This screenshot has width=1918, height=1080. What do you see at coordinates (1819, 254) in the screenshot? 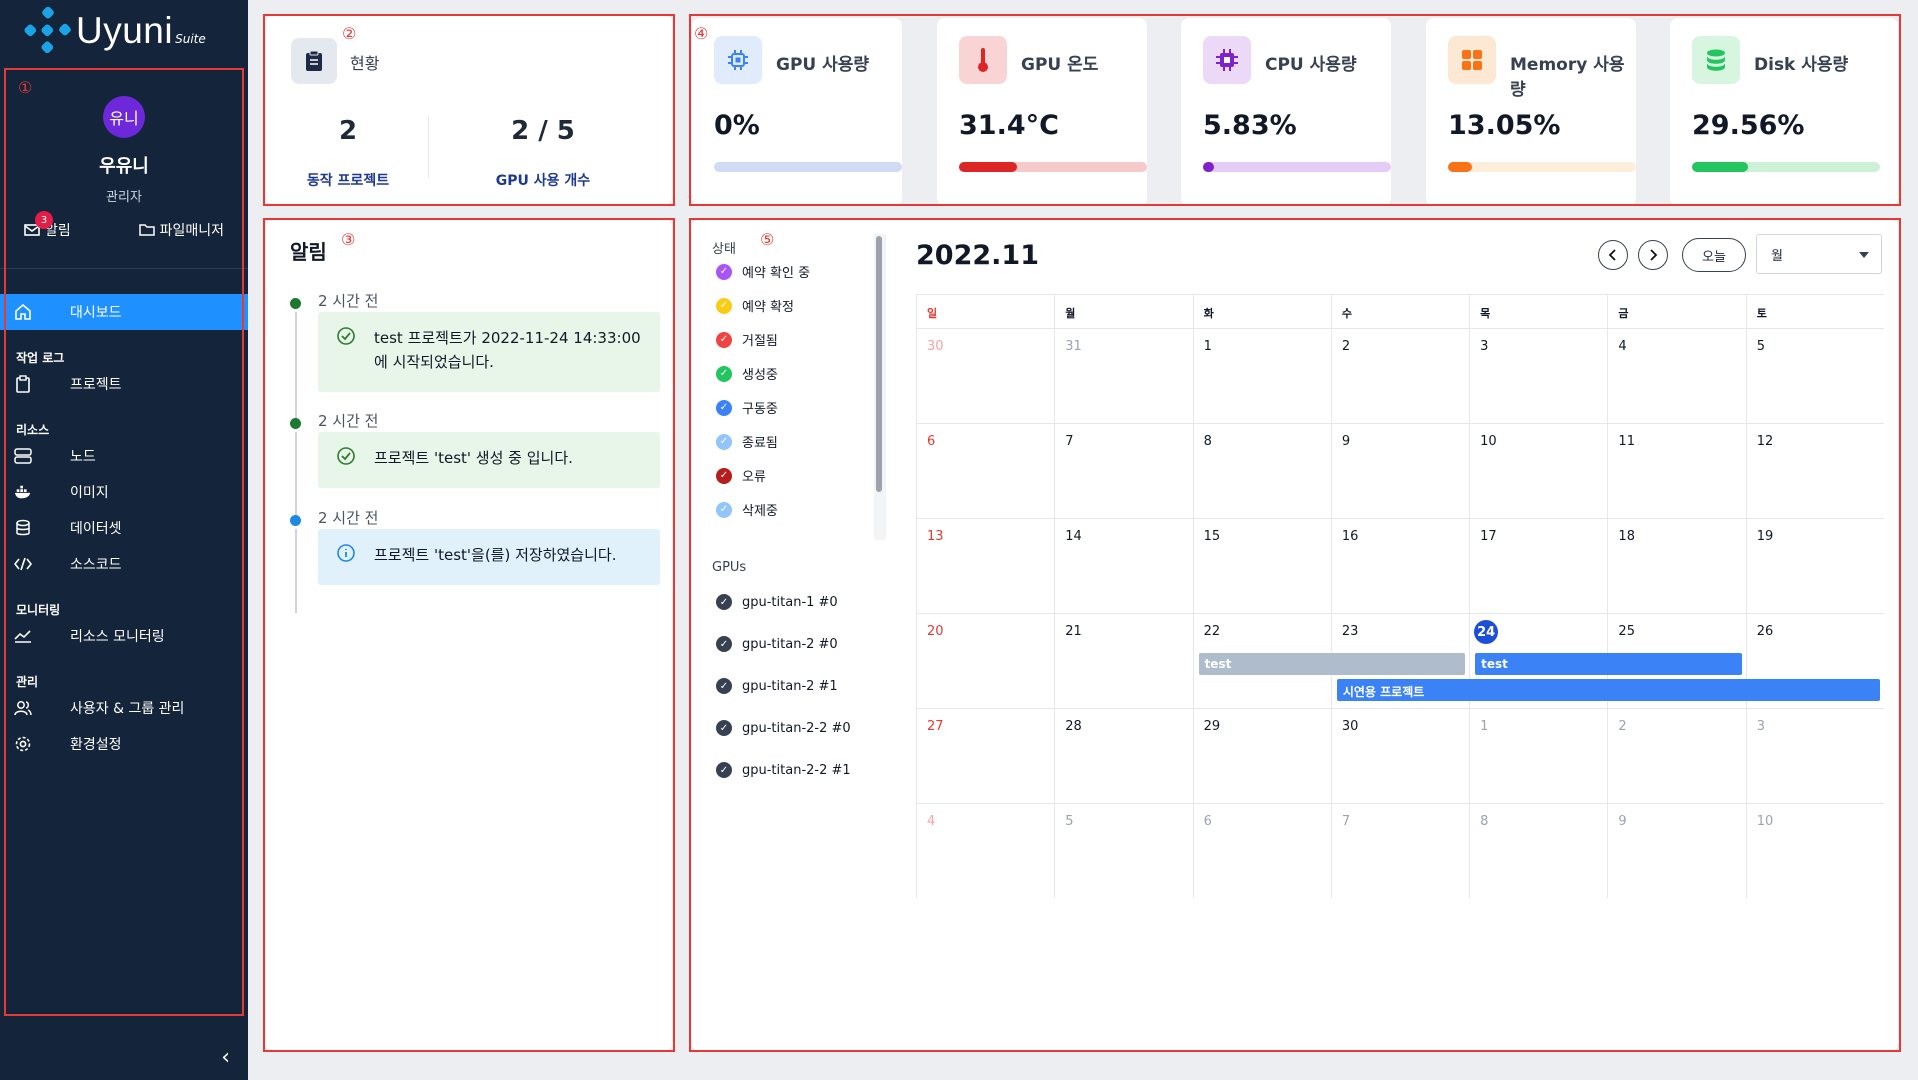
I see `view-select: 월` at bounding box center [1819, 254].